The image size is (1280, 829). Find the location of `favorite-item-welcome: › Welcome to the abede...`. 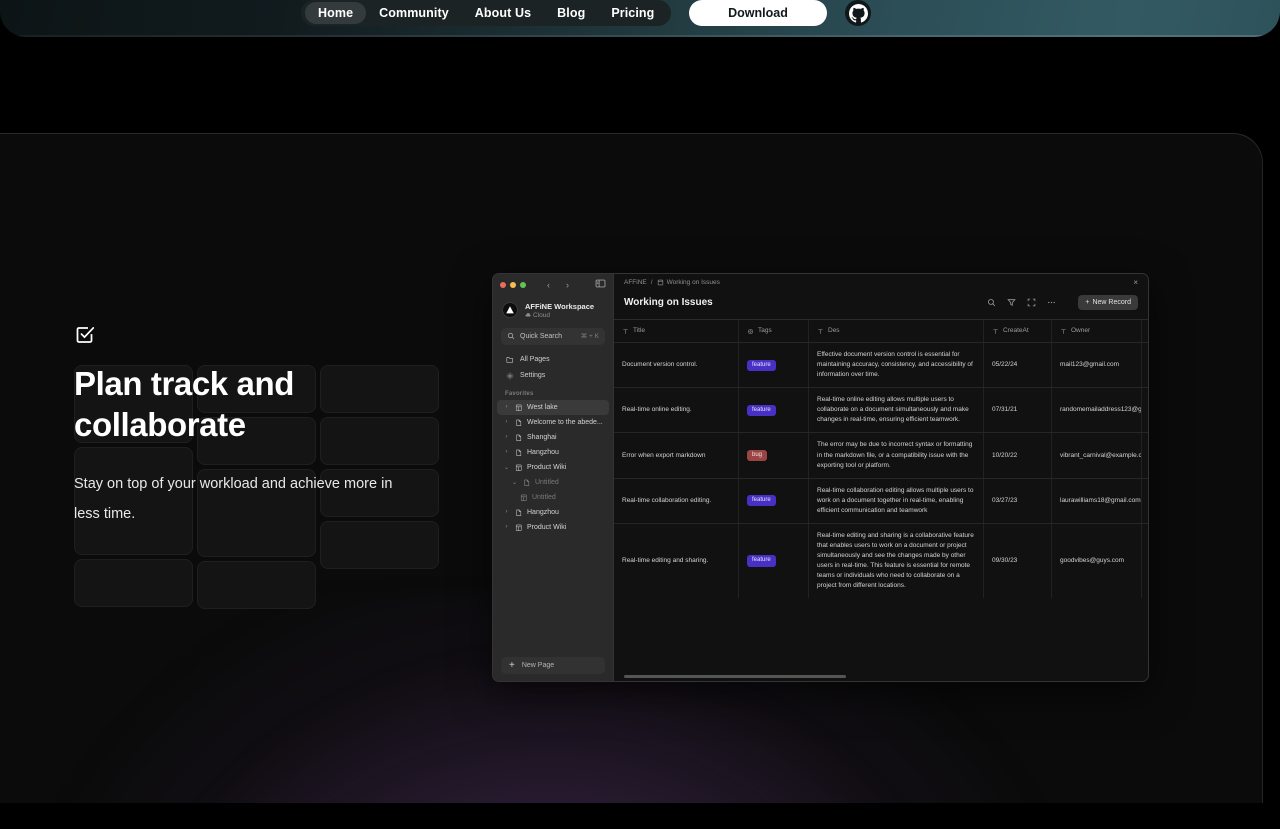

favorite-item-welcome: › Welcome to the abede... is located at coordinates (553, 422).